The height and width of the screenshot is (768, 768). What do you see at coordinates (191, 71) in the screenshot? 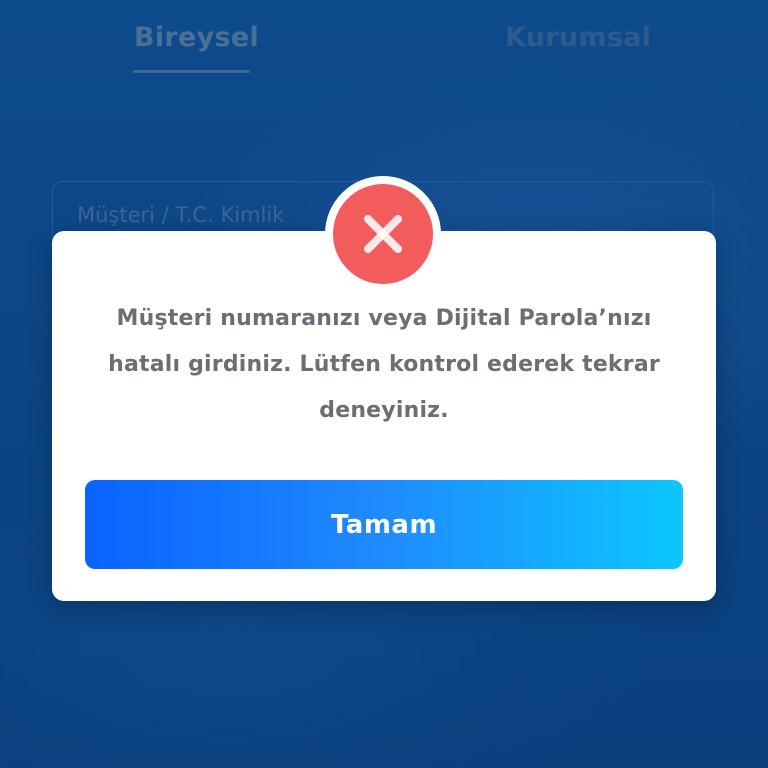
I see `active-tab-indicator` at bounding box center [191, 71].